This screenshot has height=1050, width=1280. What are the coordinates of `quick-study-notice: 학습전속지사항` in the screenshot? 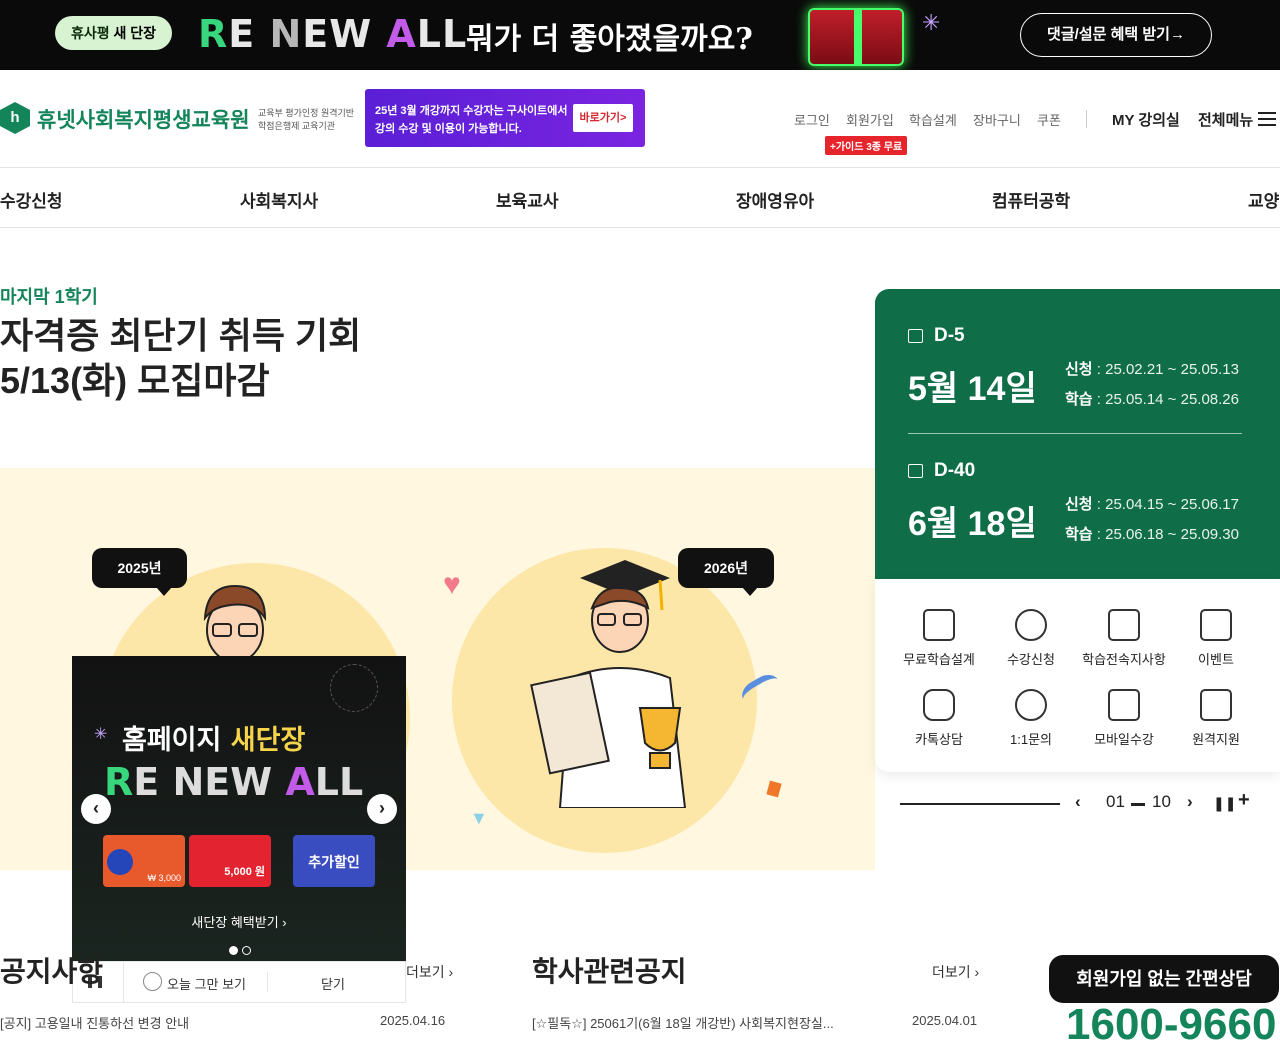 It's located at (1124, 638).